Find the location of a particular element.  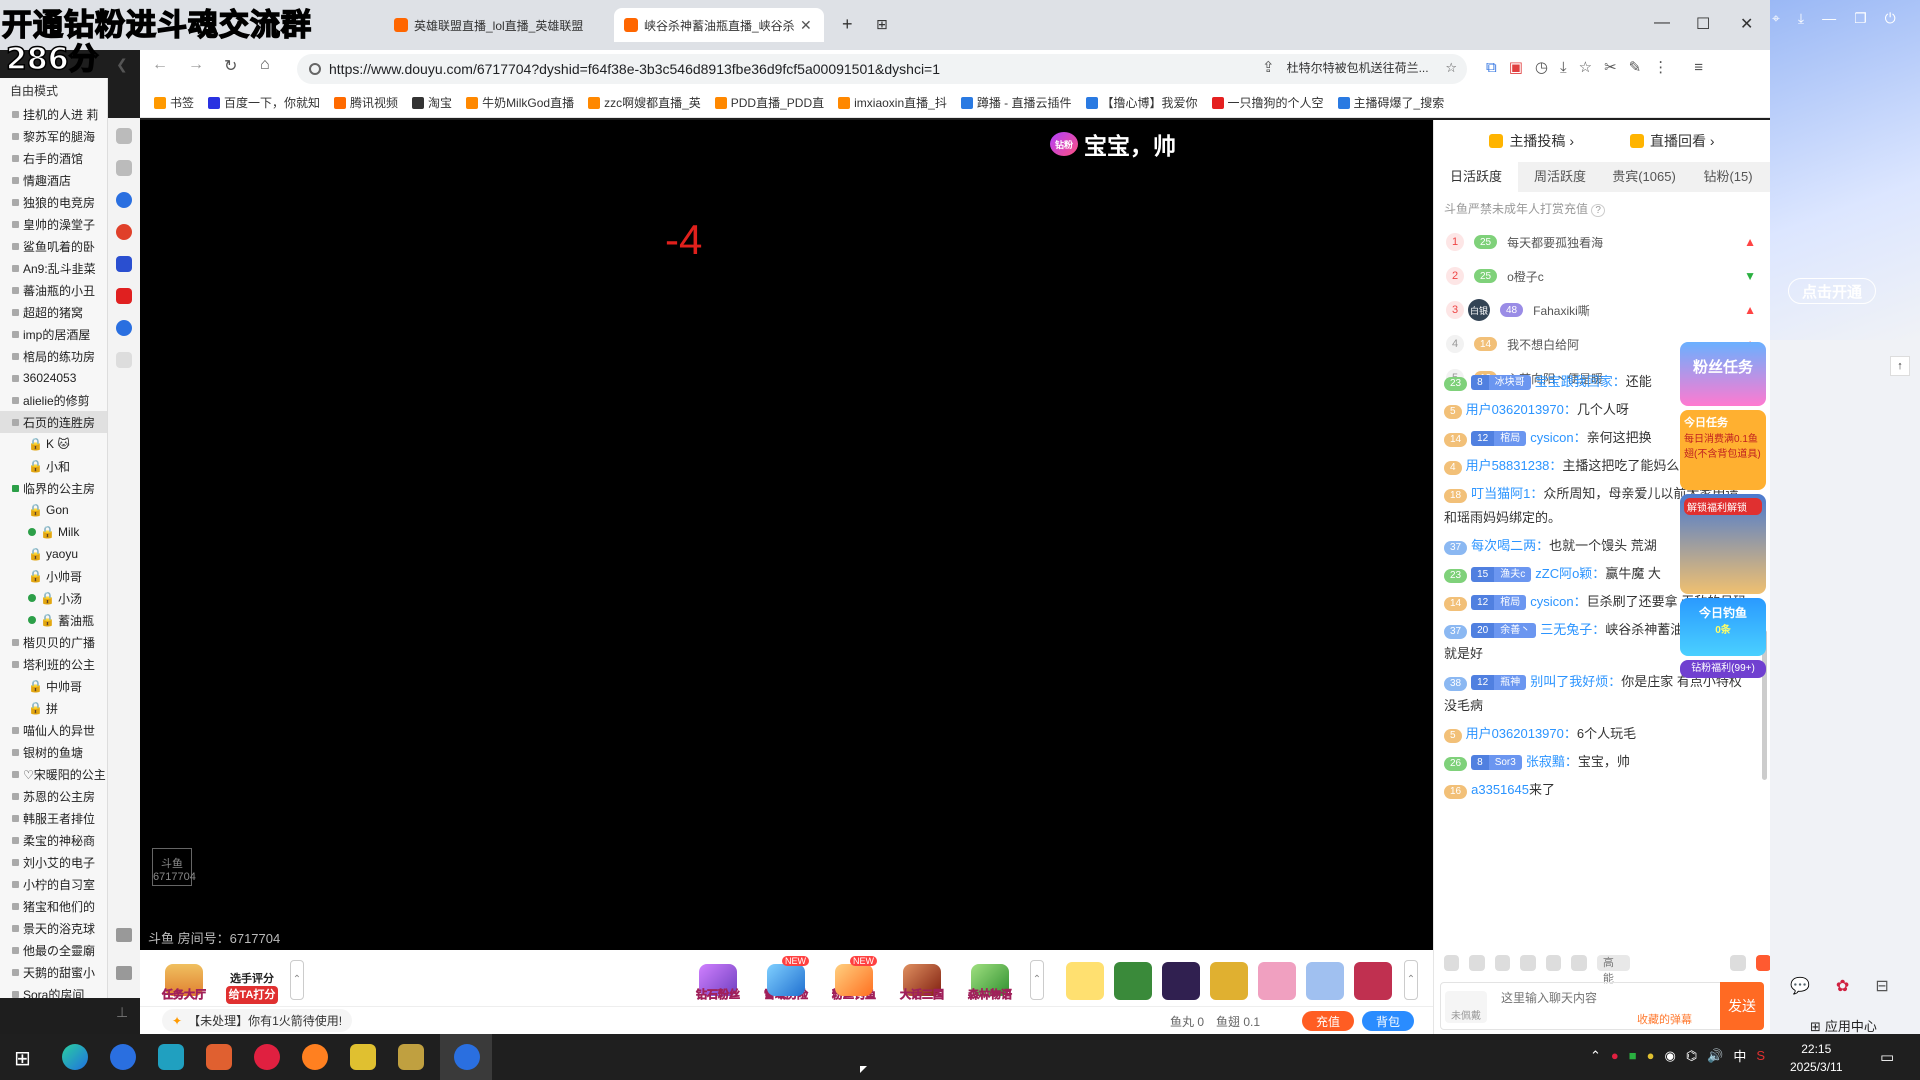

bookmark-item: 淘宝 is located at coordinates (432, 102).